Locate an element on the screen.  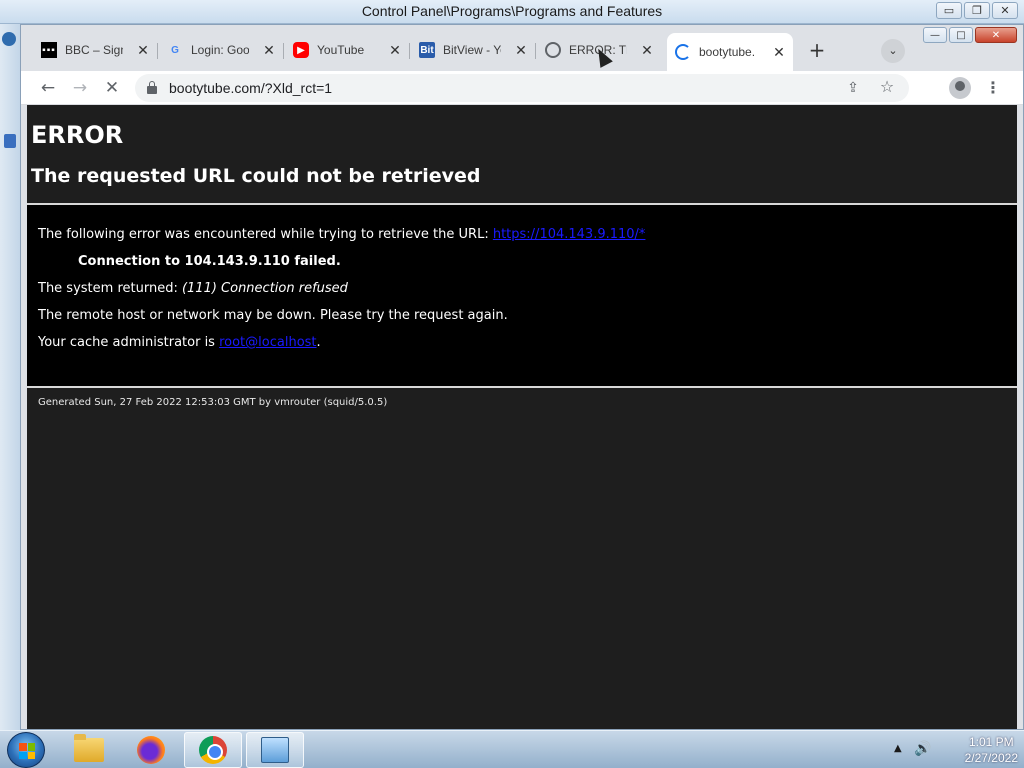
taskbar-explorer is located at coordinates (89, 750).